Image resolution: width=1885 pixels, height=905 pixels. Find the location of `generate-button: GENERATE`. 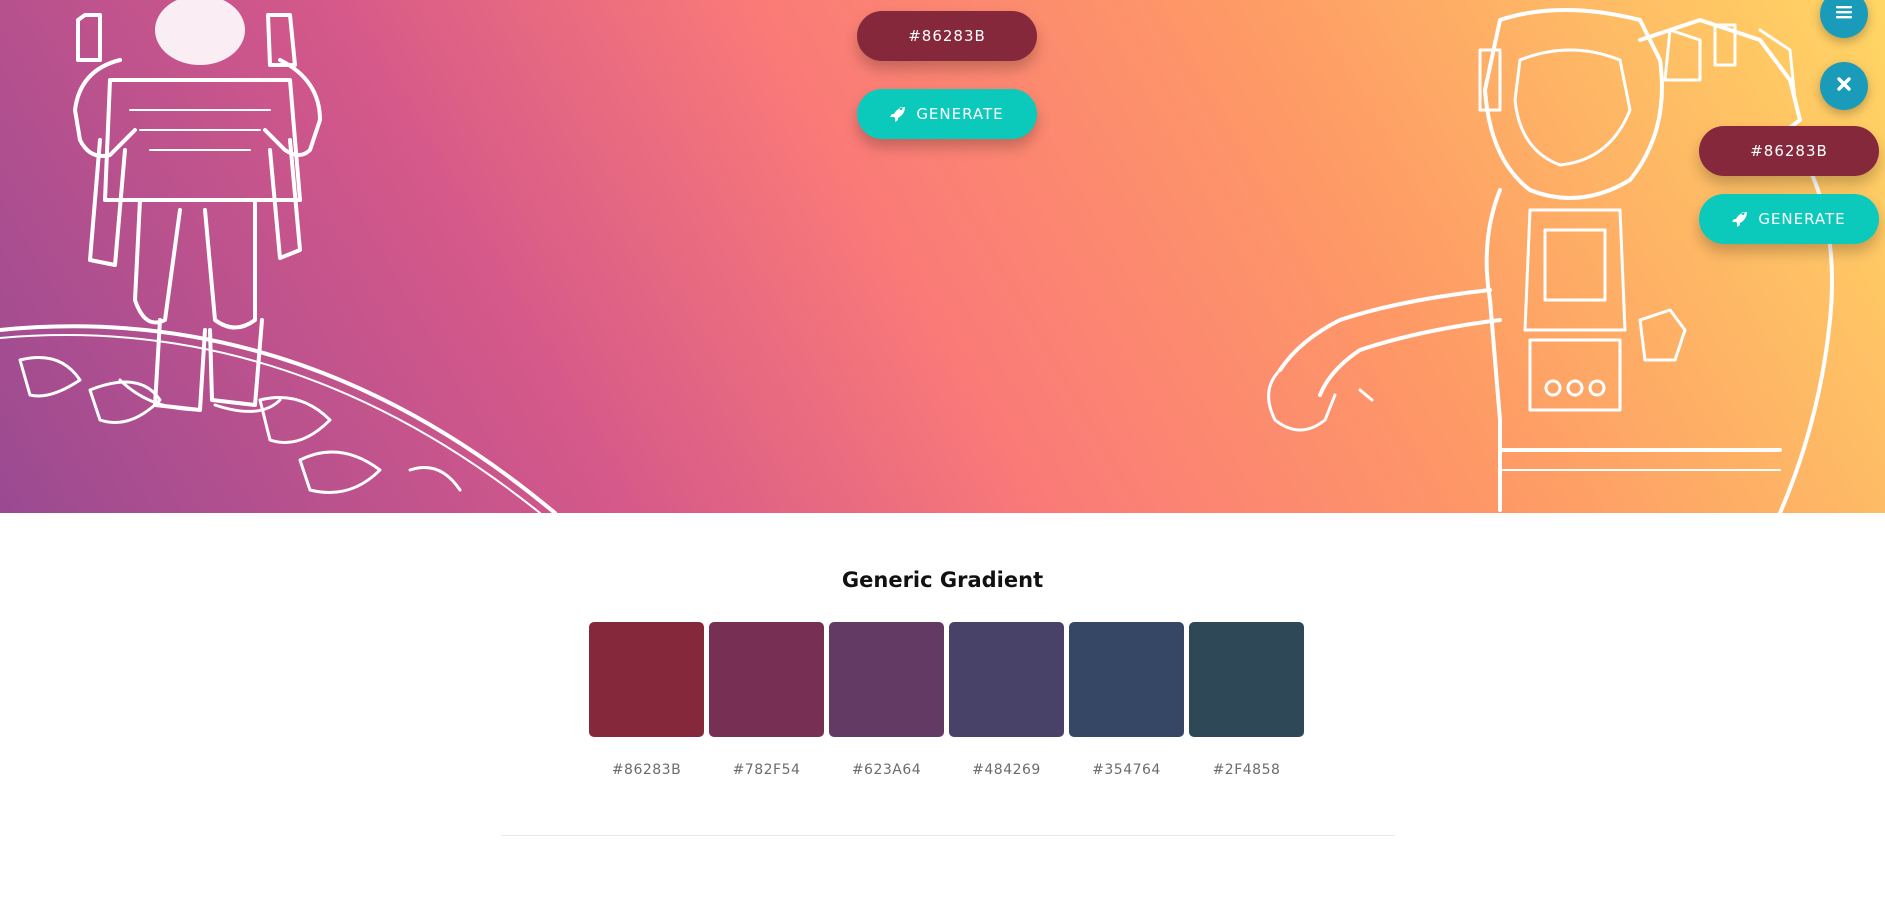

generate-button: GENERATE is located at coordinates (947, 114).